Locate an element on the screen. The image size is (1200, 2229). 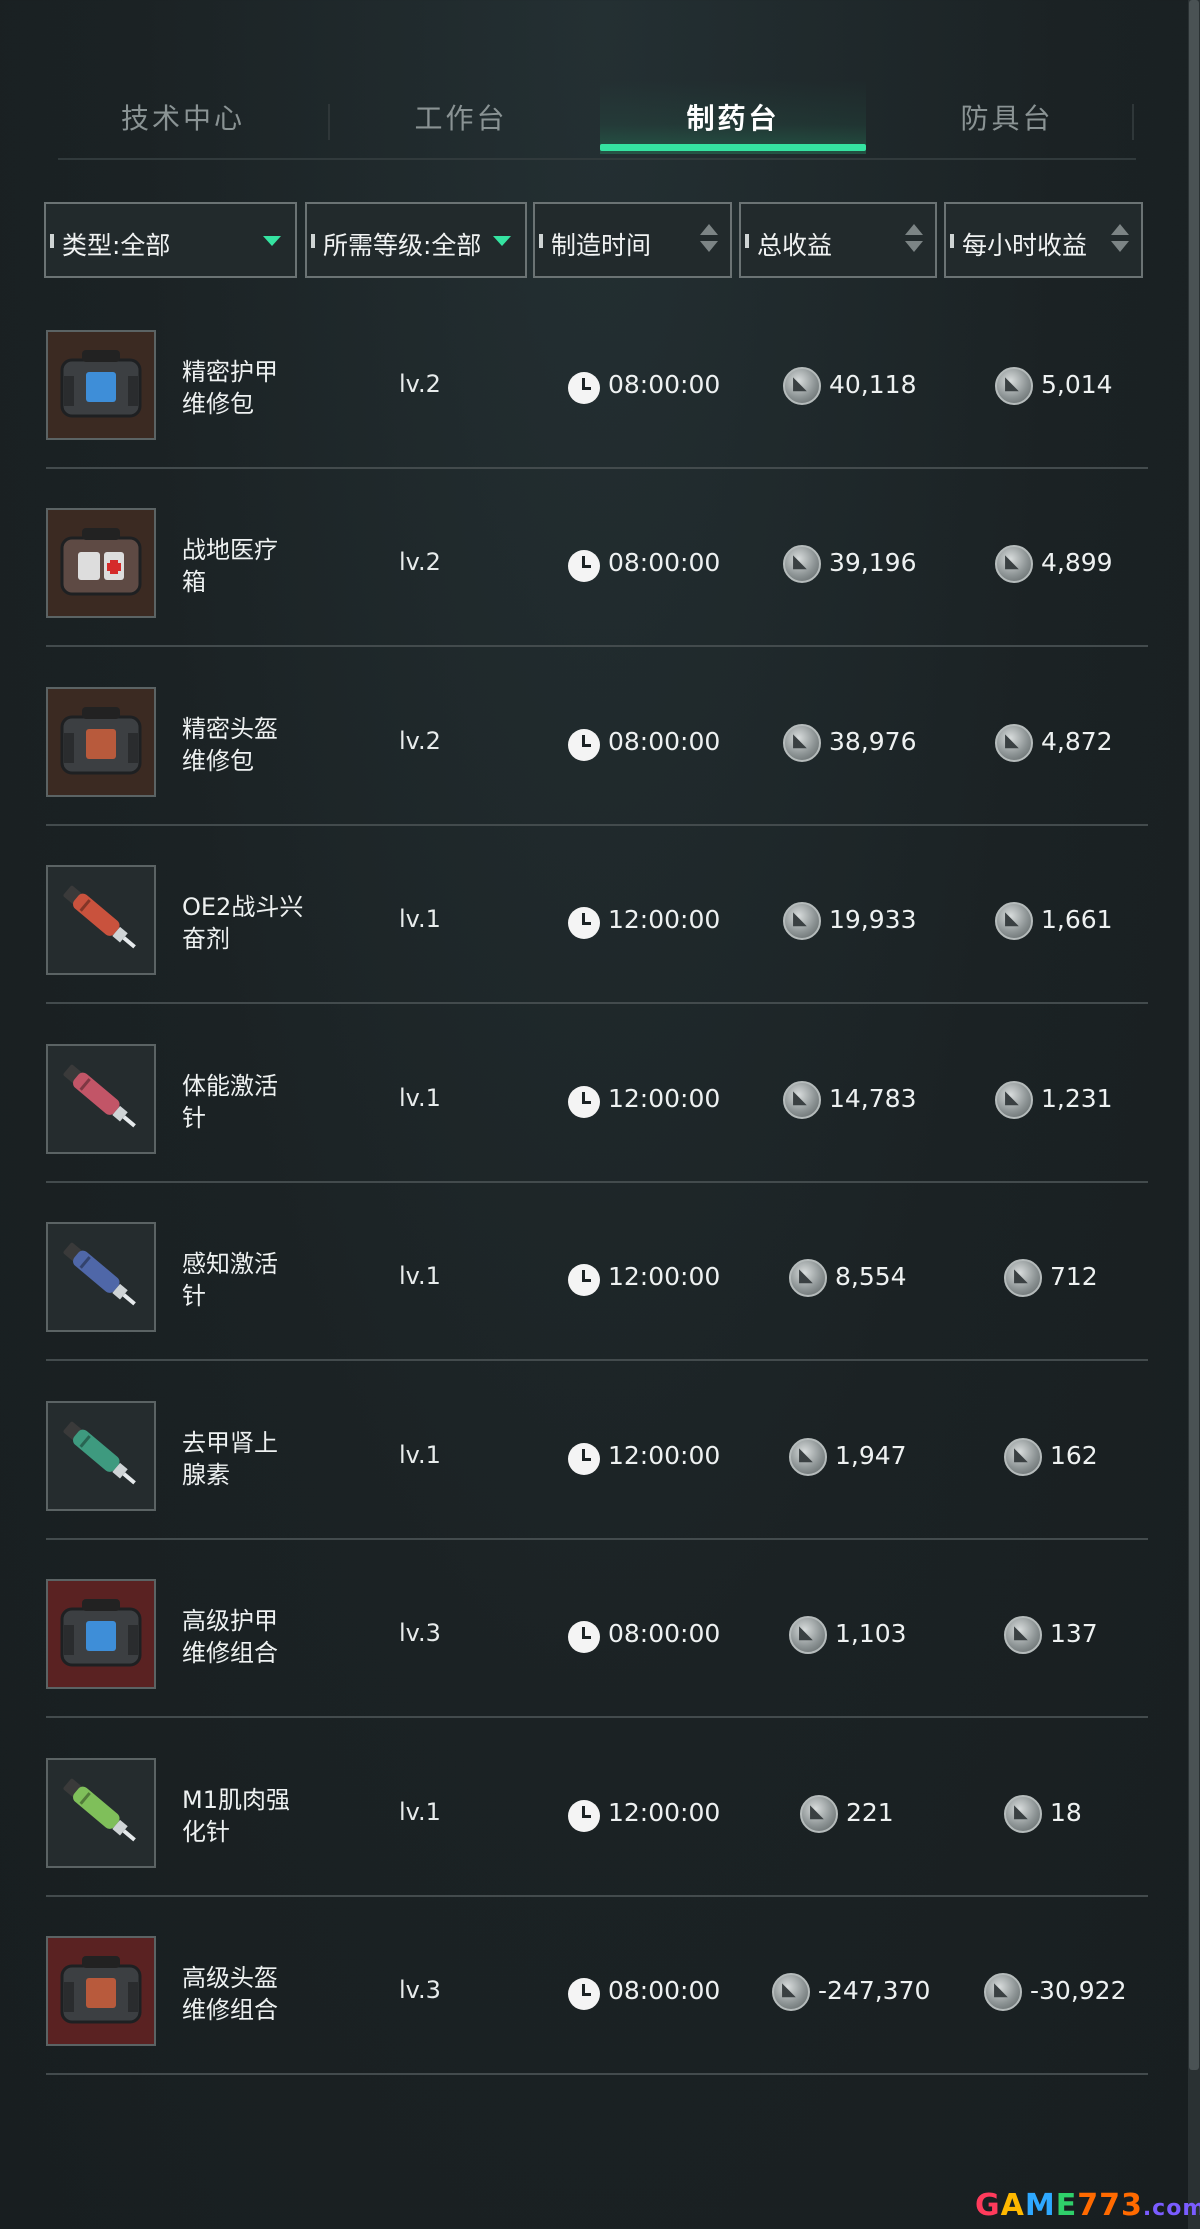
sort-arrows-icon is located at coordinates (1121, 240).